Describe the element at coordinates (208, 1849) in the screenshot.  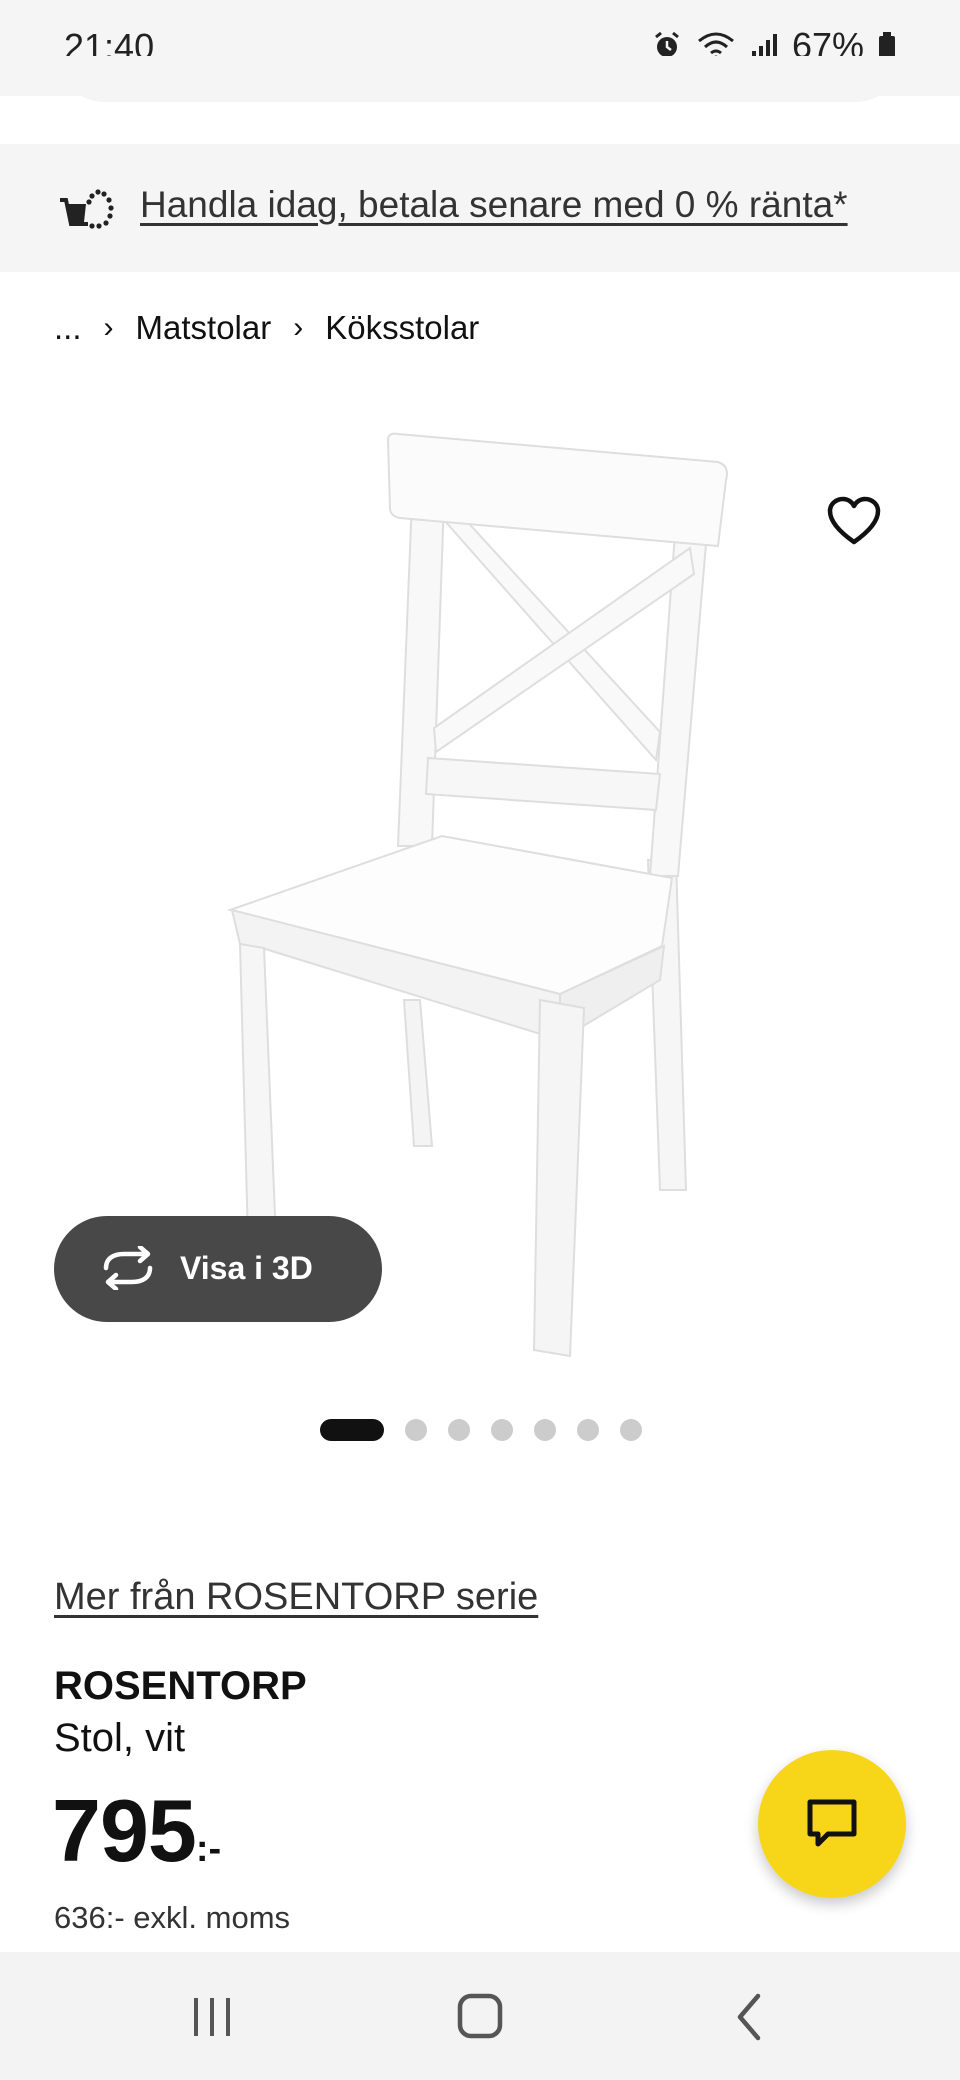
I see `price-suffix: :-` at that location.